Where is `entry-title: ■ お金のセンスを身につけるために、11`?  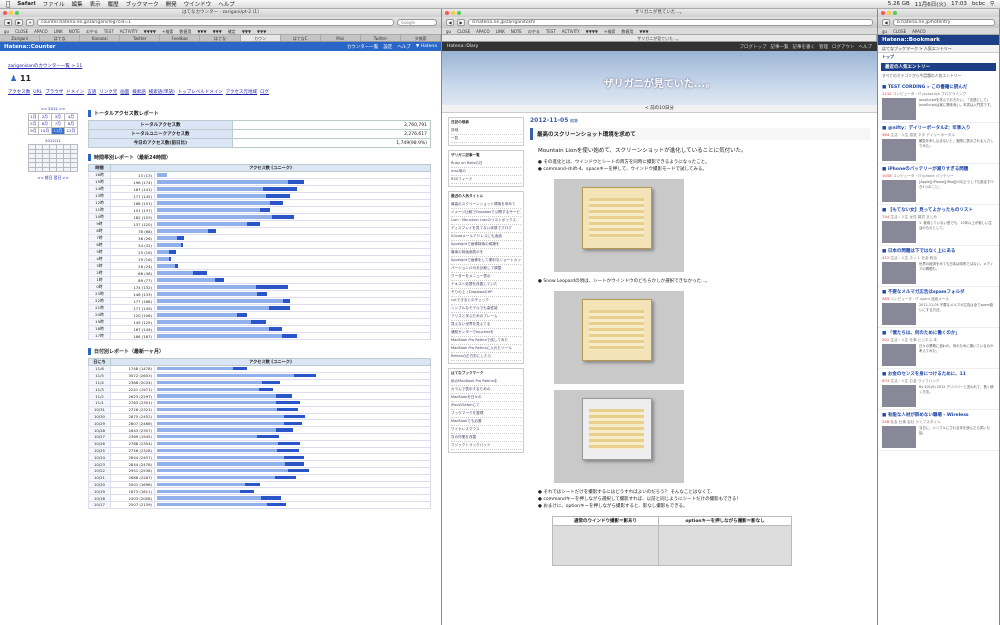 entry-title: ■ お金のセンスを身につけるために、11 is located at coordinates (938, 374).